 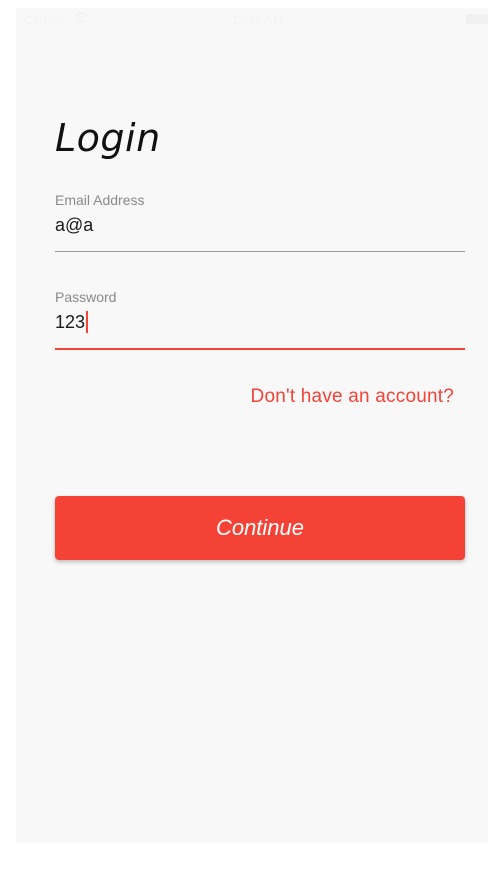 I want to click on email-field-underline, so click(x=260, y=251).